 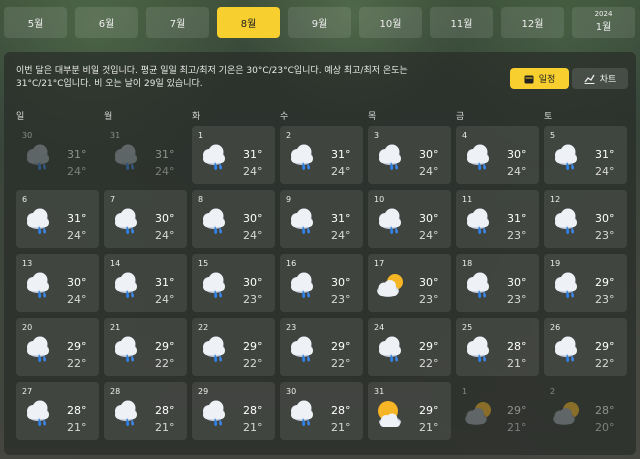 What do you see at coordinates (321, 219) in the screenshot?
I see `day-cell: 9 31° 24°` at bounding box center [321, 219].